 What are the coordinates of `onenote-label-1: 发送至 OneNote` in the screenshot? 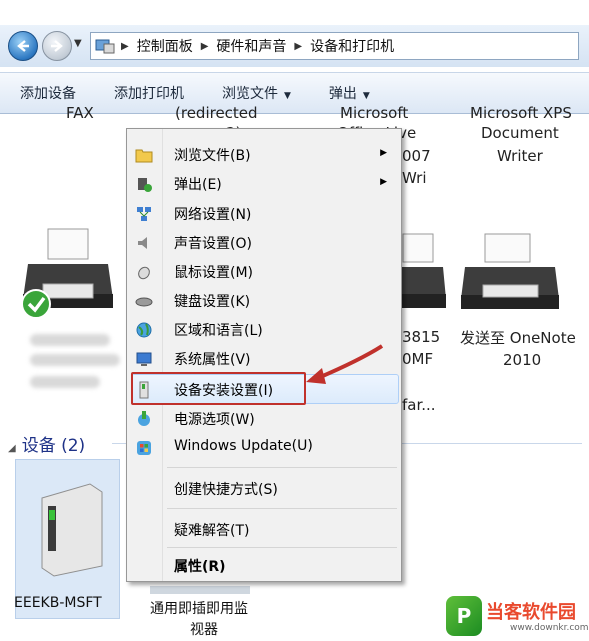 It's located at (518, 338).